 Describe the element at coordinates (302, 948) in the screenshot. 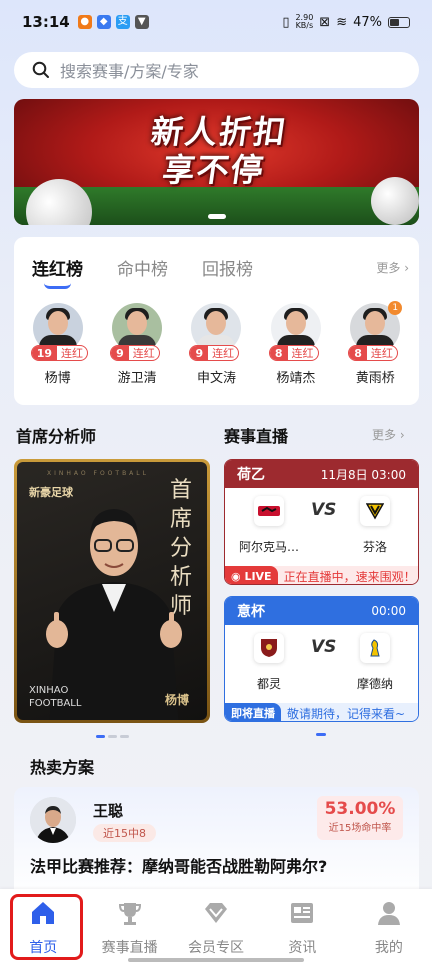

I see `nav-label: 资讯` at that location.